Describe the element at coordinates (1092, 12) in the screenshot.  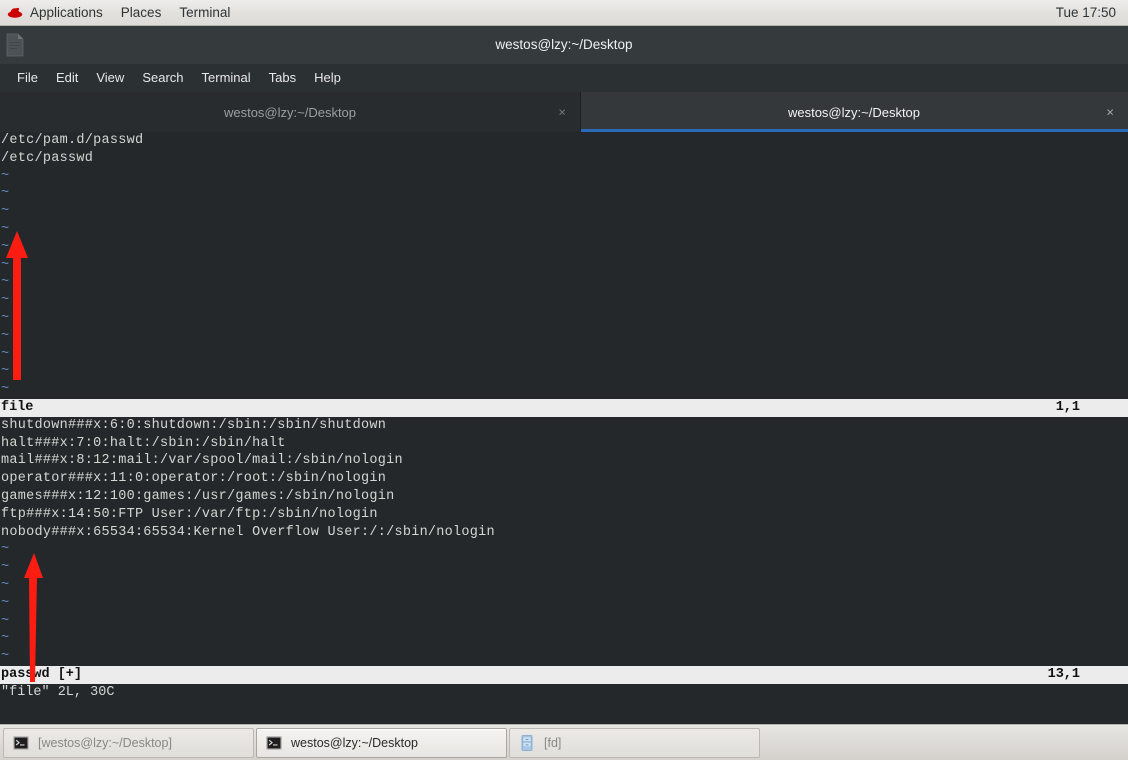
I see `top-panel-clock: Tue 17:50` at that location.